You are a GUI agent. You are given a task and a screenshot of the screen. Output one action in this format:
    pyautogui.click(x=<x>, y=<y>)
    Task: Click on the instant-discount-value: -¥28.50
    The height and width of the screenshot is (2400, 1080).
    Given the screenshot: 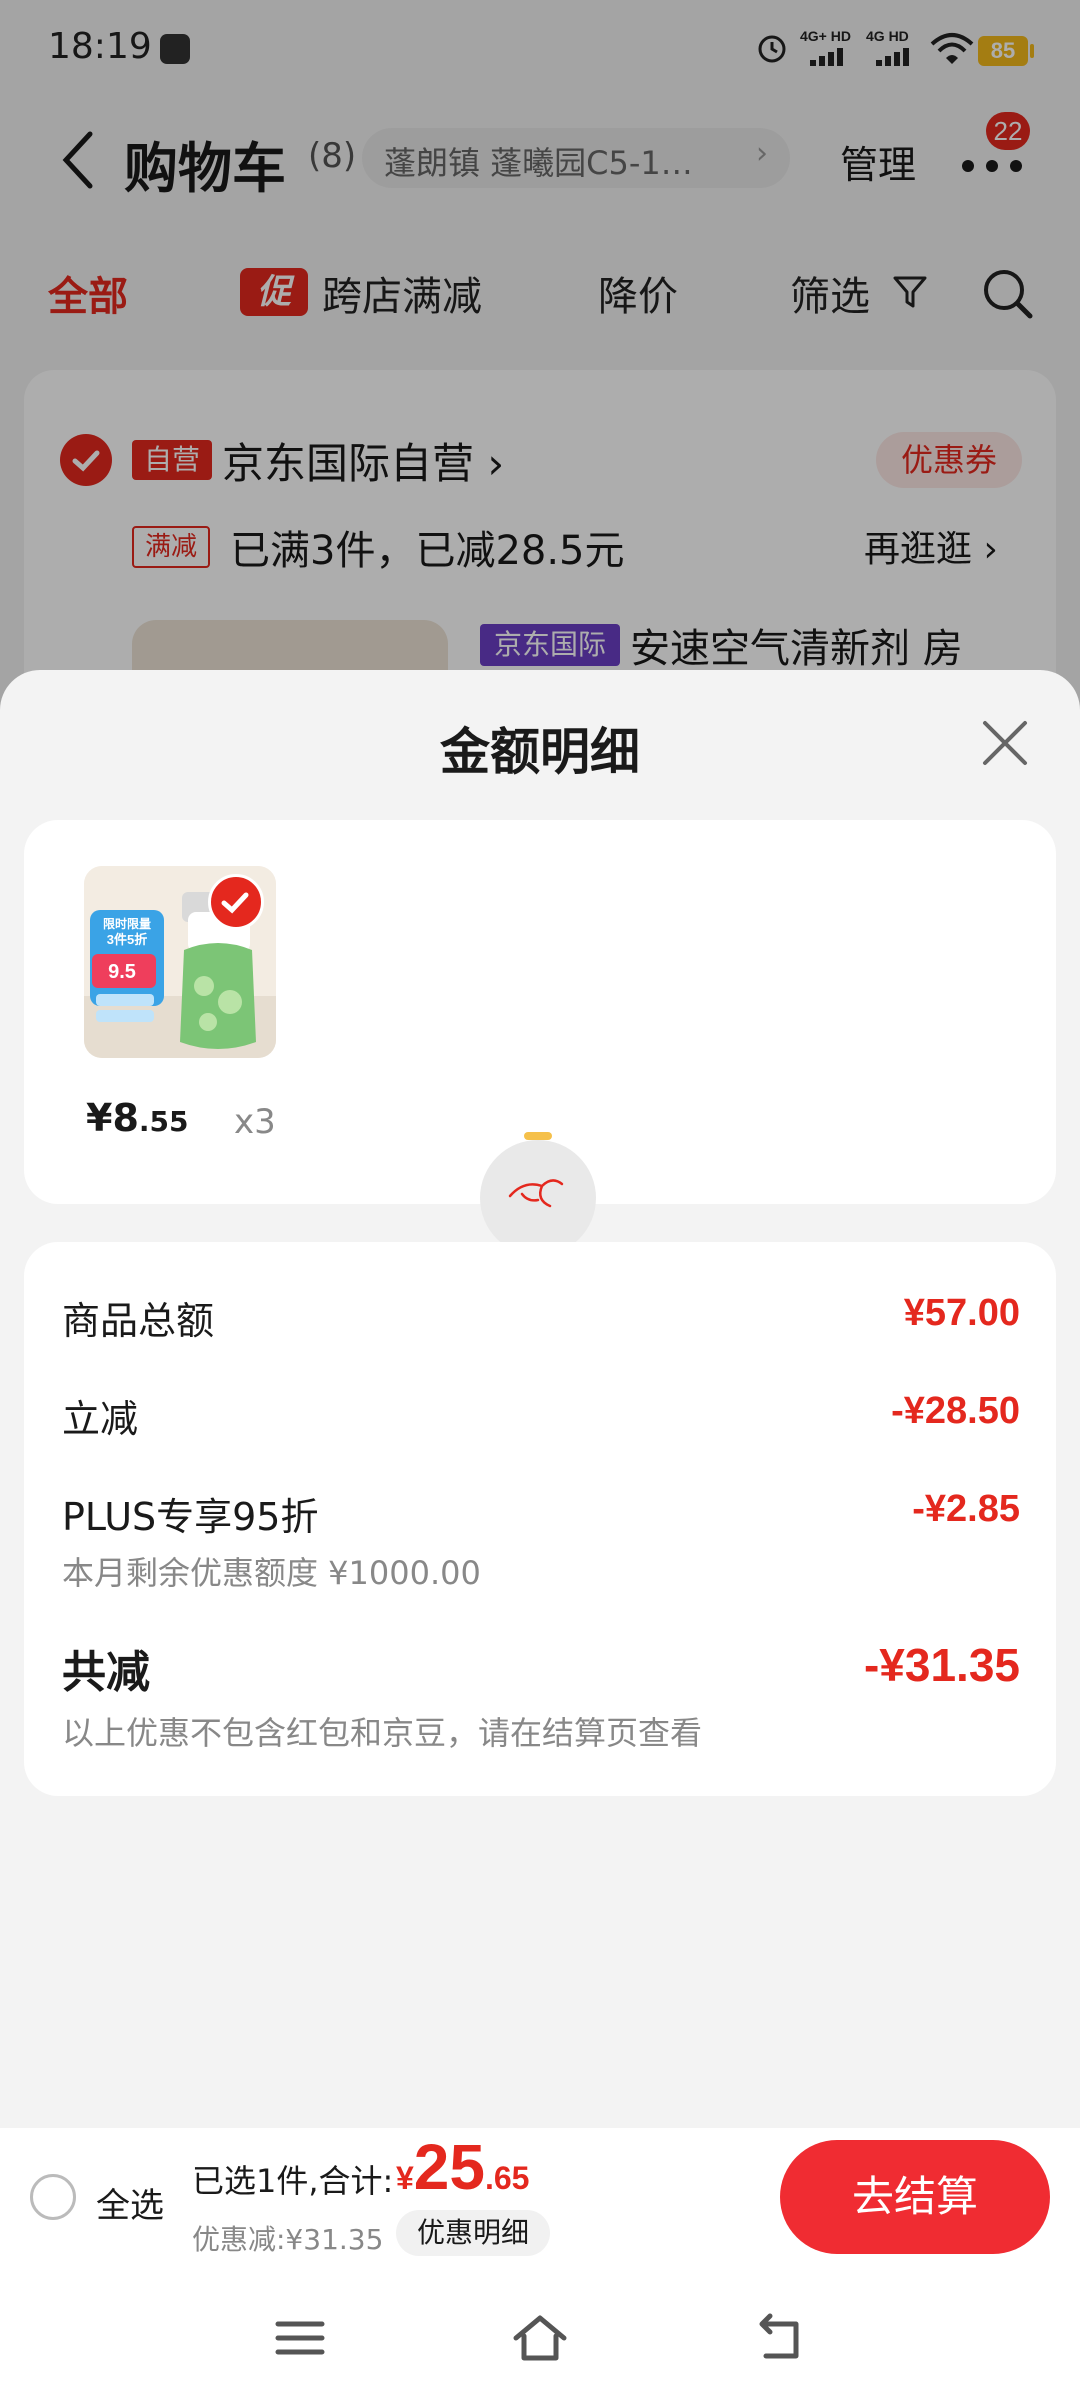 What is the action you would take?
    pyautogui.click(x=955, y=1411)
    